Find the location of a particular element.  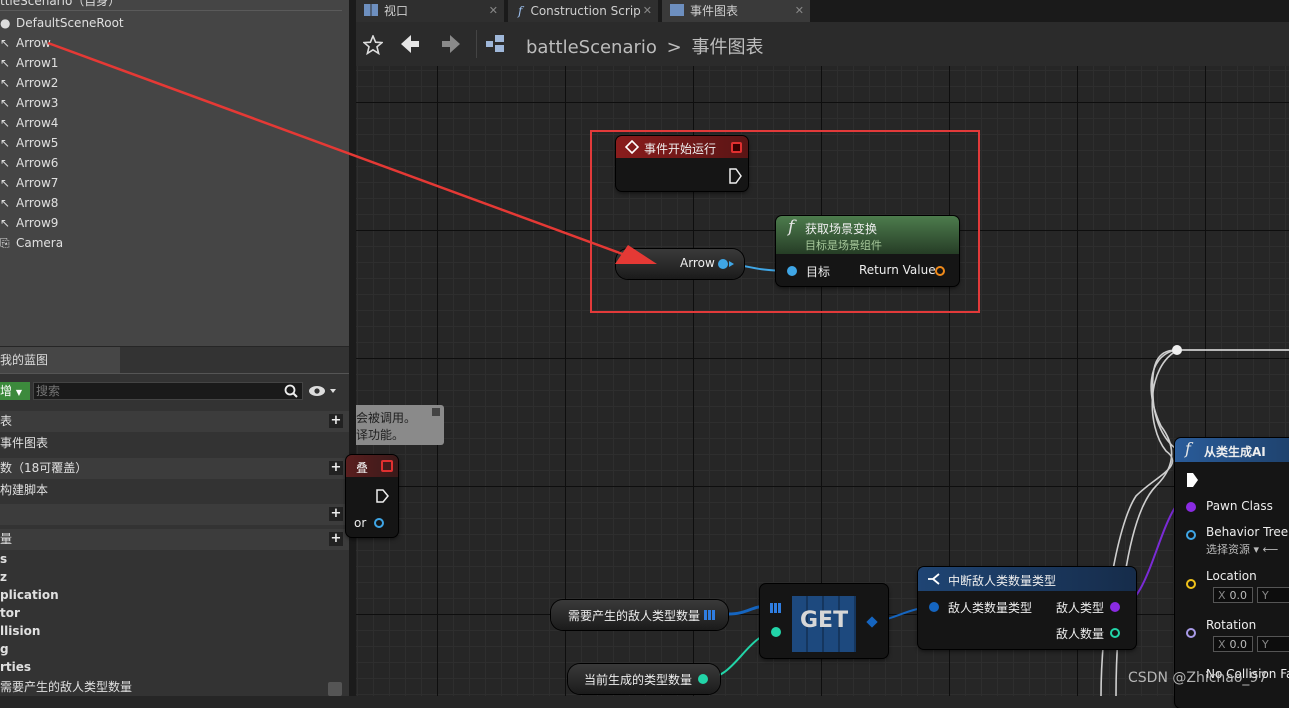

break-struct-icon is located at coordinates (934, 579).